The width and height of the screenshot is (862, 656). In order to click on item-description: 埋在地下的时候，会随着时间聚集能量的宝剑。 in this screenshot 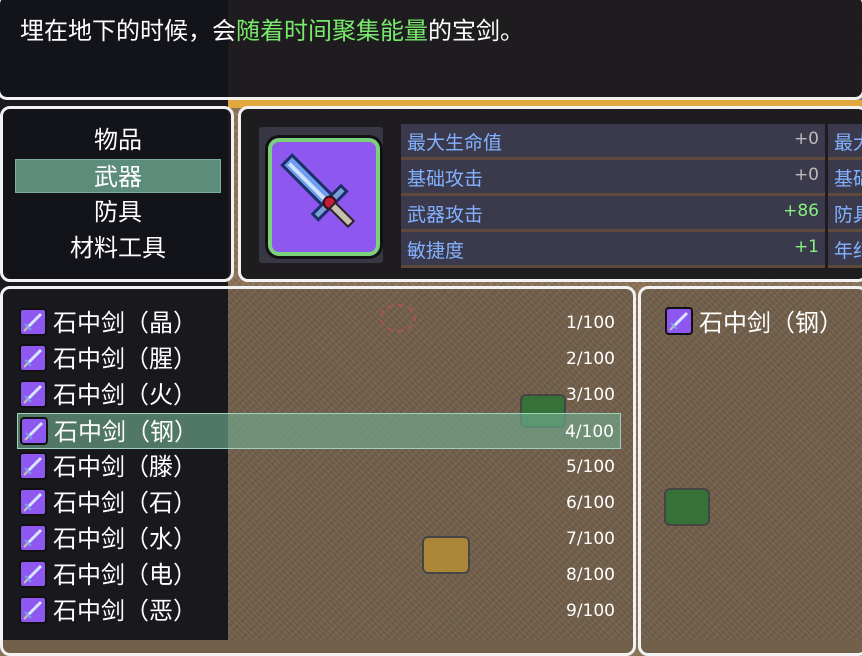, I will do `click(272, 28)`.